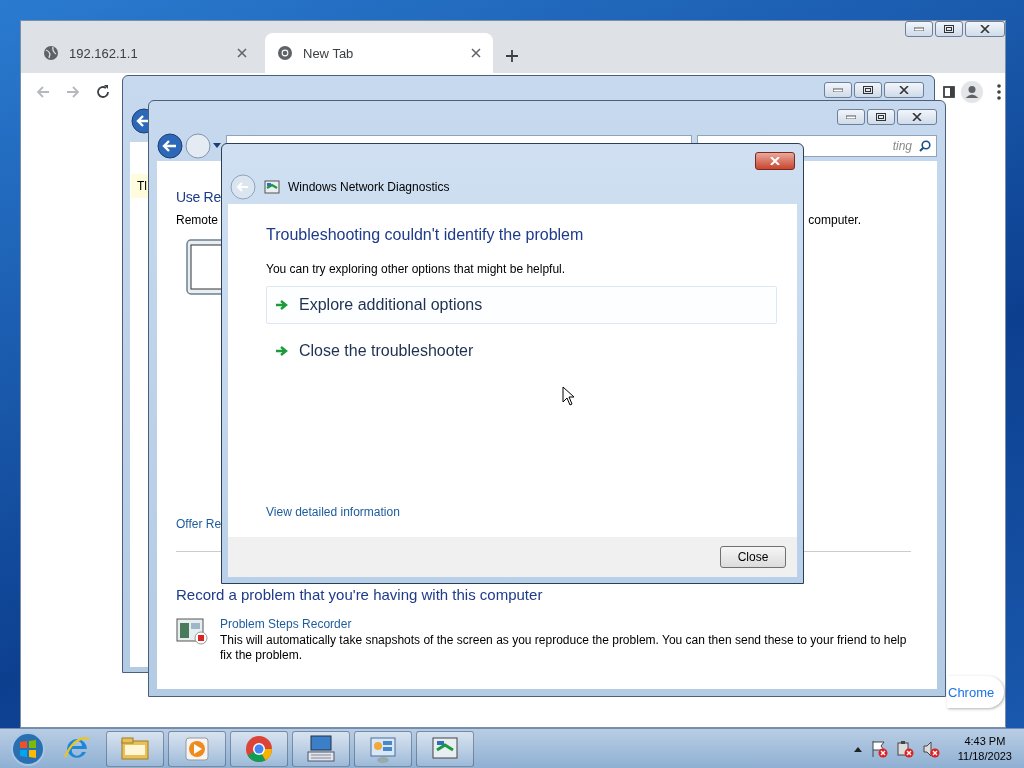 The height and width of the screenshot is (768, 1024). What do you see at coordinates (199, 524) in the screenshot?
I see `offer-link: Offer Re` at bounding box center [199, 524].